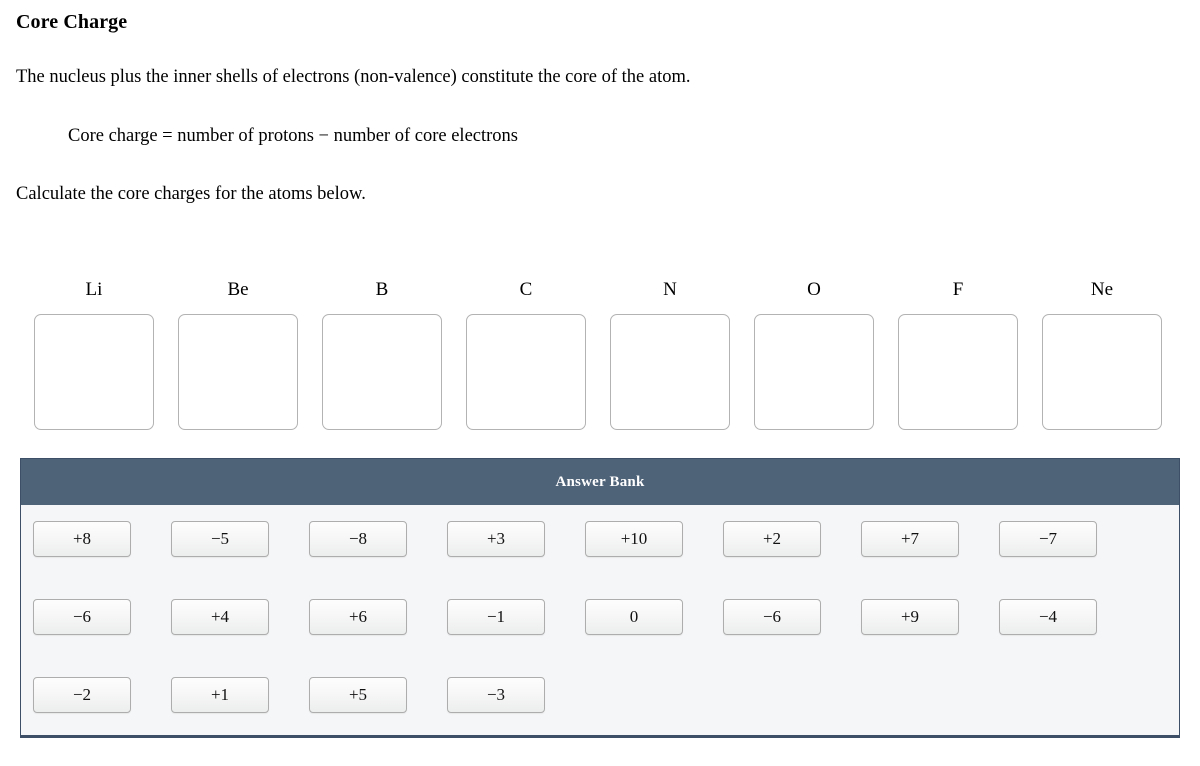  I want to click on element-column: F, so click(958, 354).